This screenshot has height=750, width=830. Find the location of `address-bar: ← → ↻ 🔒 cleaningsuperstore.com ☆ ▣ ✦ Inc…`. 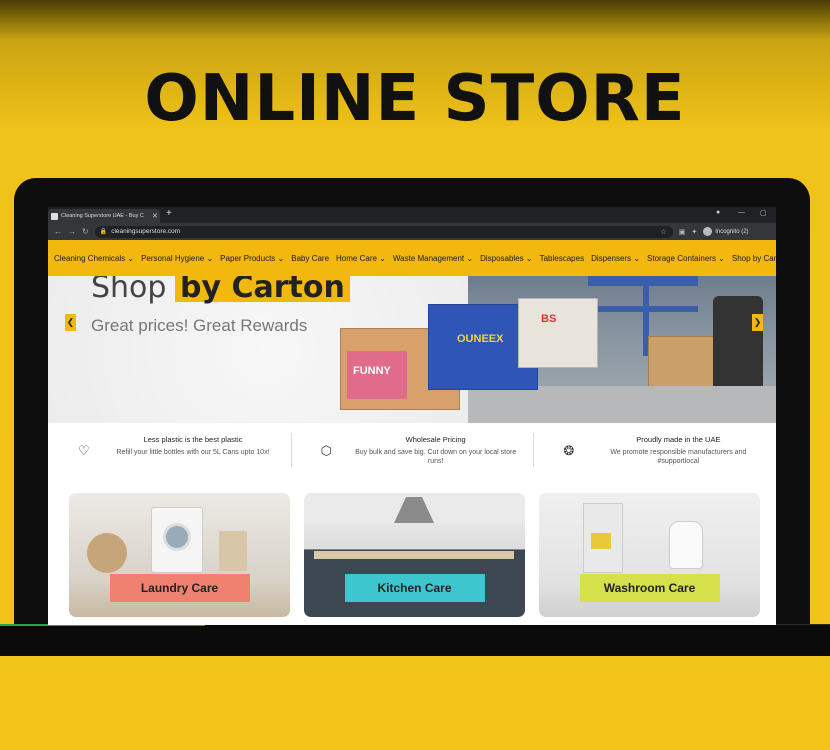

address-bar: ← → ↻ 🔒 cleaningsuperstore.com ☆ ▣ ✦ Inc… is located at coordinates (412, 231).